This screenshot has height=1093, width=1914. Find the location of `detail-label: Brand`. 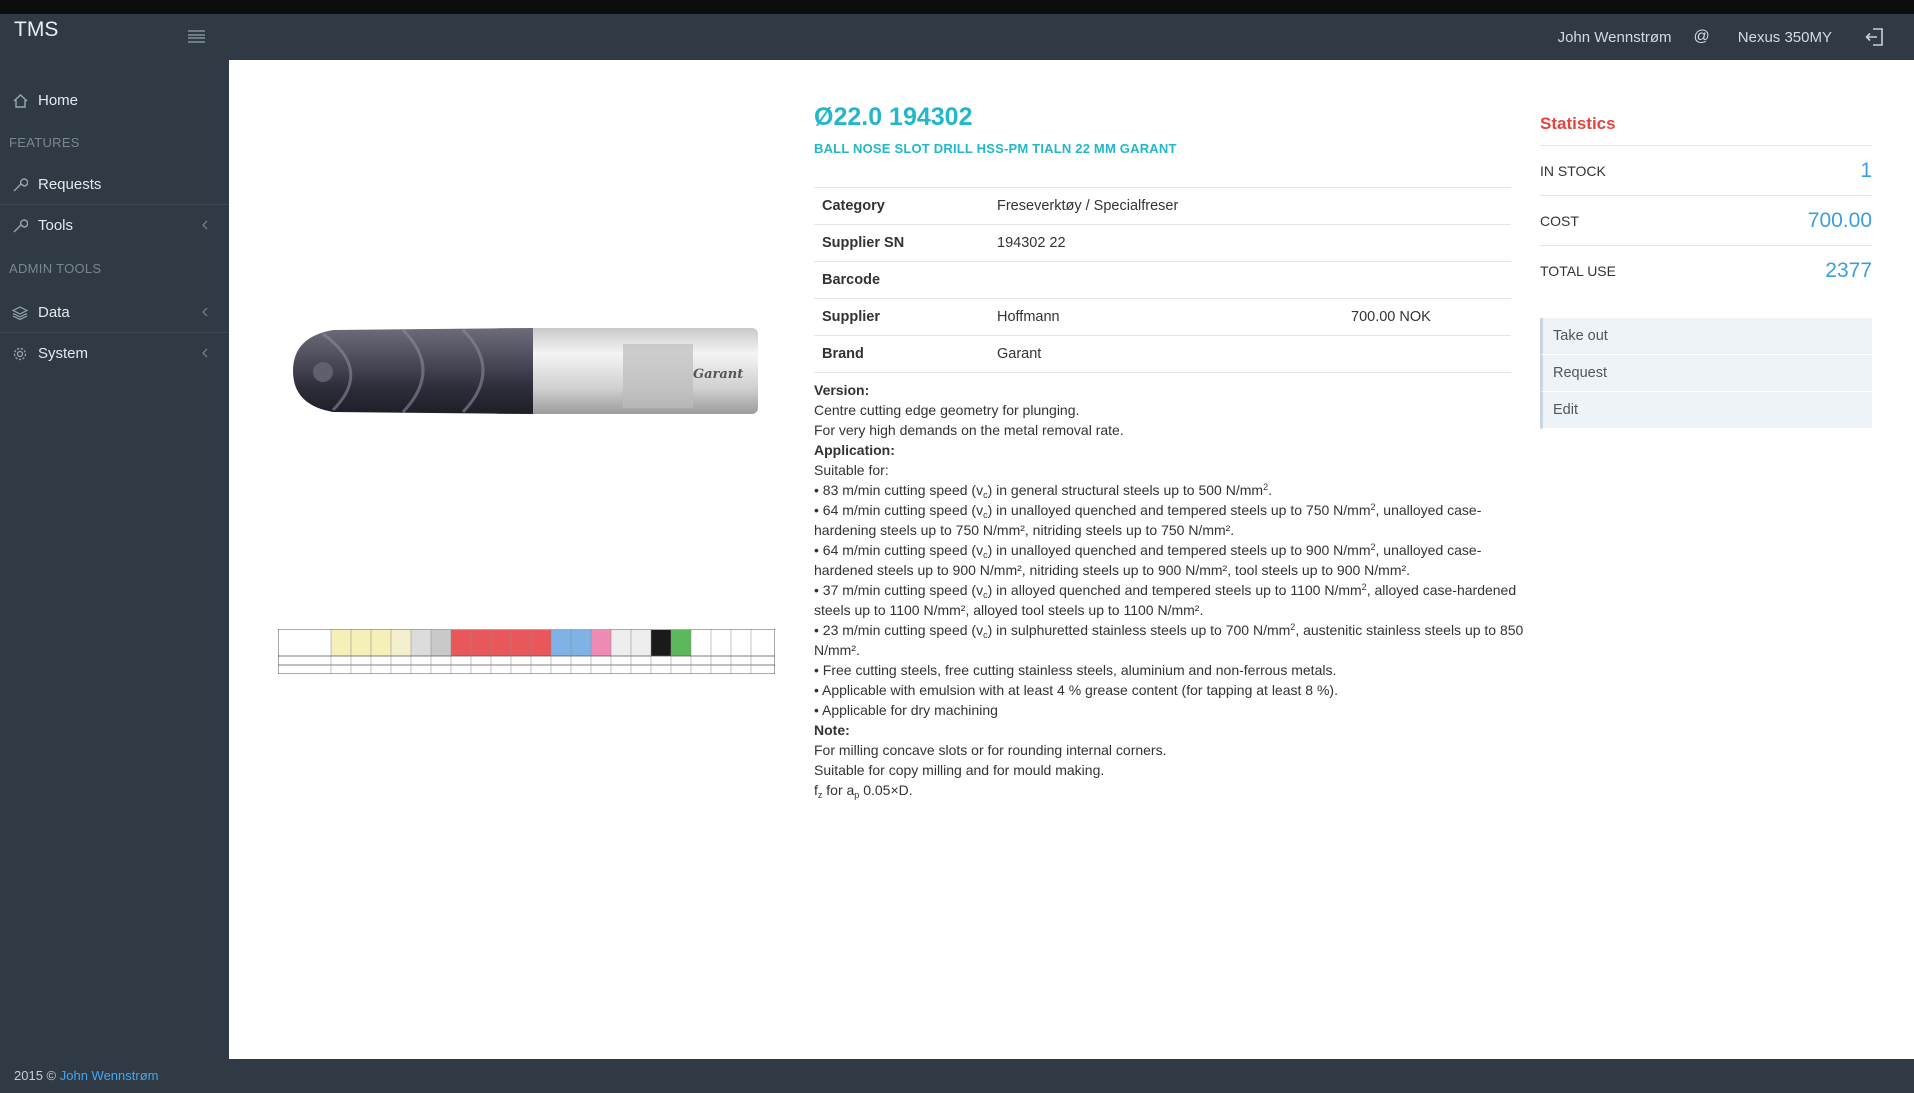

detail-label: Brand is located at coordinates (843, 354).